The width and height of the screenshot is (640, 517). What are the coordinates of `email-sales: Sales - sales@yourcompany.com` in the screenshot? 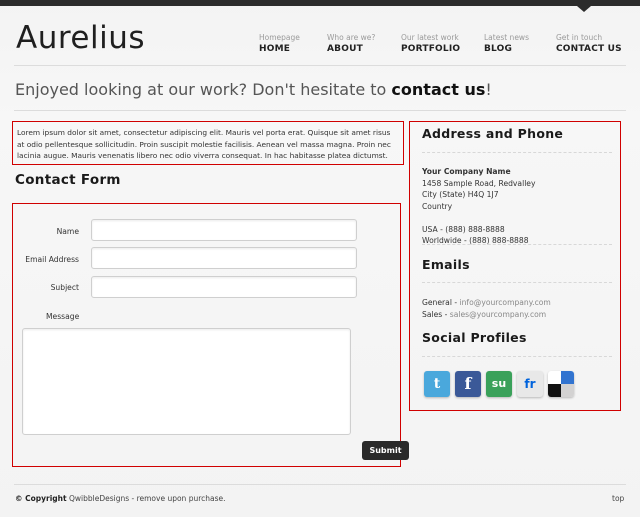 It's located at (486, 315).